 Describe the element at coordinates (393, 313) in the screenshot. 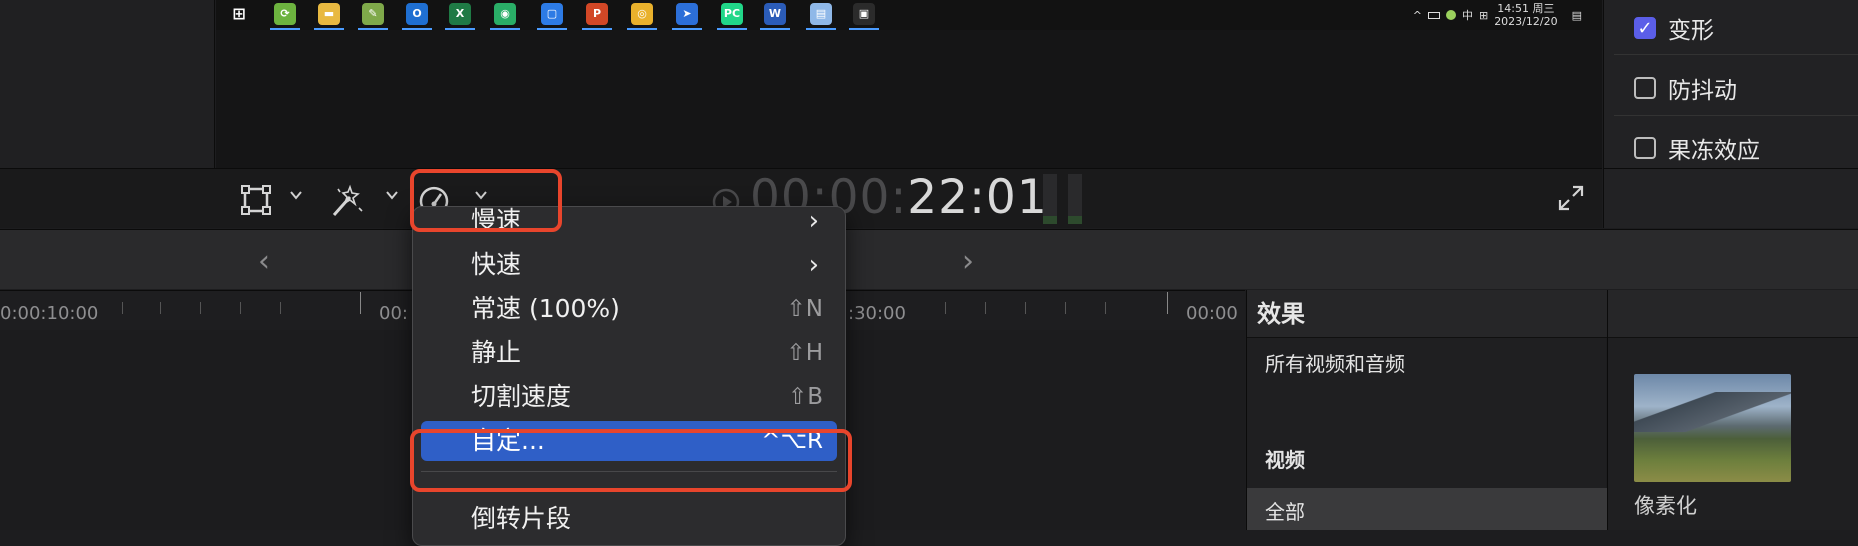

I see `ruler-label: 00:` at that location.